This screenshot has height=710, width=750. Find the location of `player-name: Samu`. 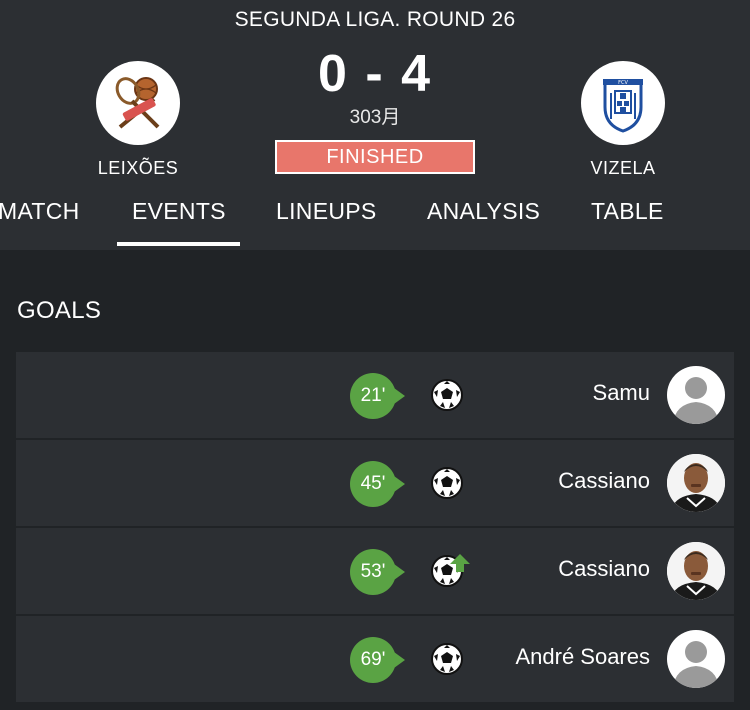

player-name: Samu is located at coordinates (621, 392).